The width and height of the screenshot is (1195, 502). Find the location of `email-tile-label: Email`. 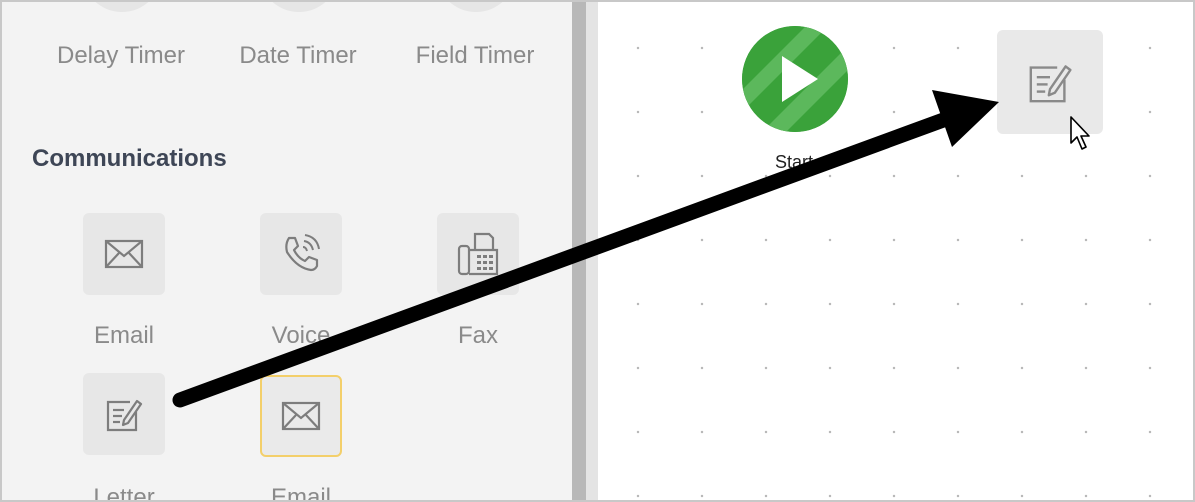

email-tile-label: Email is located at coordinates (123, 335).